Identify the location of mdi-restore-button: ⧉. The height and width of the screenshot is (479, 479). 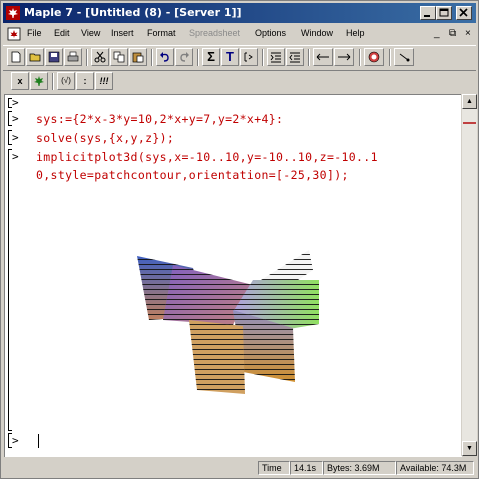
(452, 33).